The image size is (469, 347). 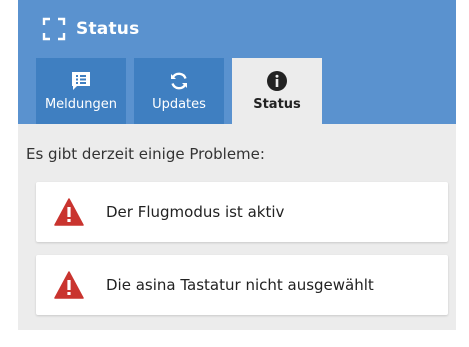 What do you see at coordinates (277, 104) in the screenshot?
I see `tab-label-status: Status` at bounding box center [277, 104].